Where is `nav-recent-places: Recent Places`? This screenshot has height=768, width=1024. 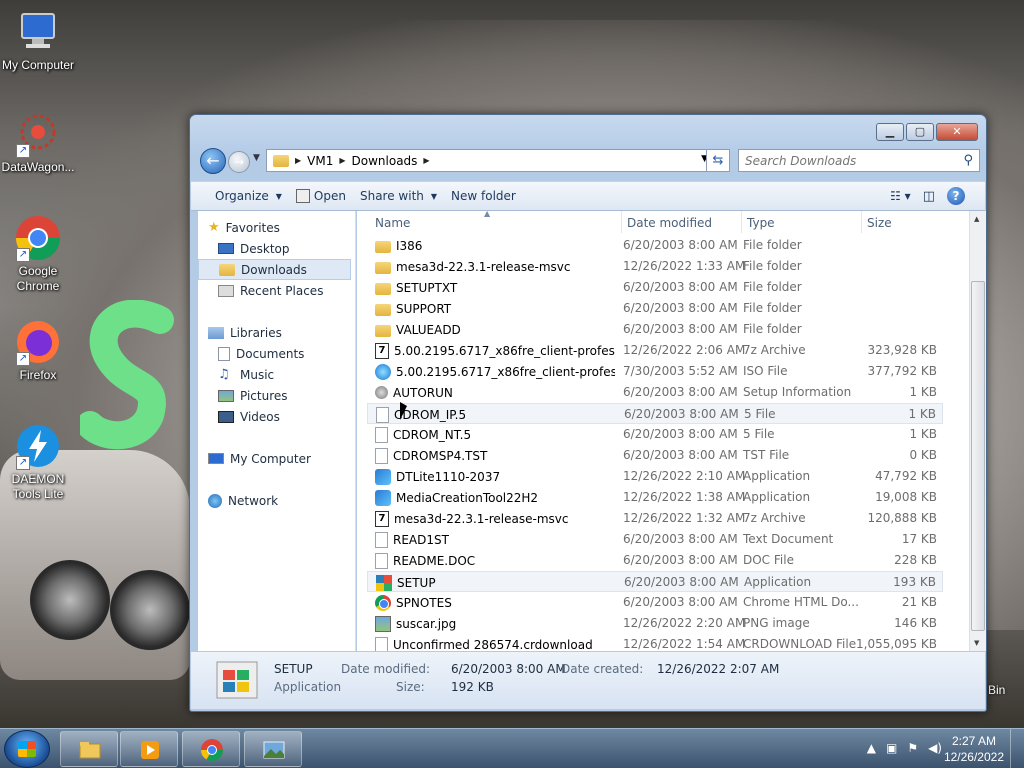 nav-recent-places: Recent Places is located at coordinates (276, 290).